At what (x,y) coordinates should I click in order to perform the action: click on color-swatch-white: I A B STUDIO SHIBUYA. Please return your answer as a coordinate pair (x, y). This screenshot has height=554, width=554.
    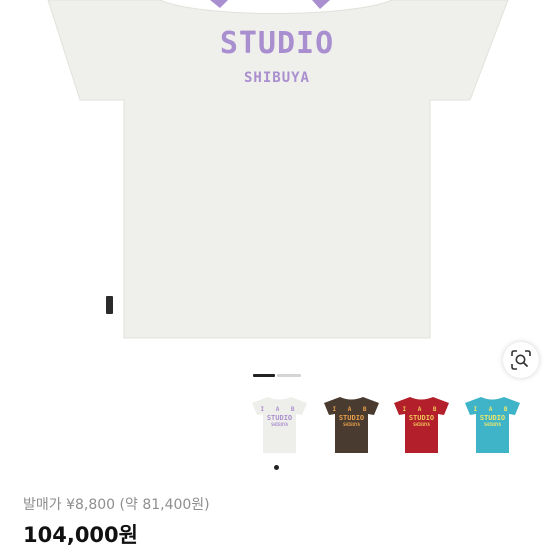
    Looking at the image, I should click on (279, 424).